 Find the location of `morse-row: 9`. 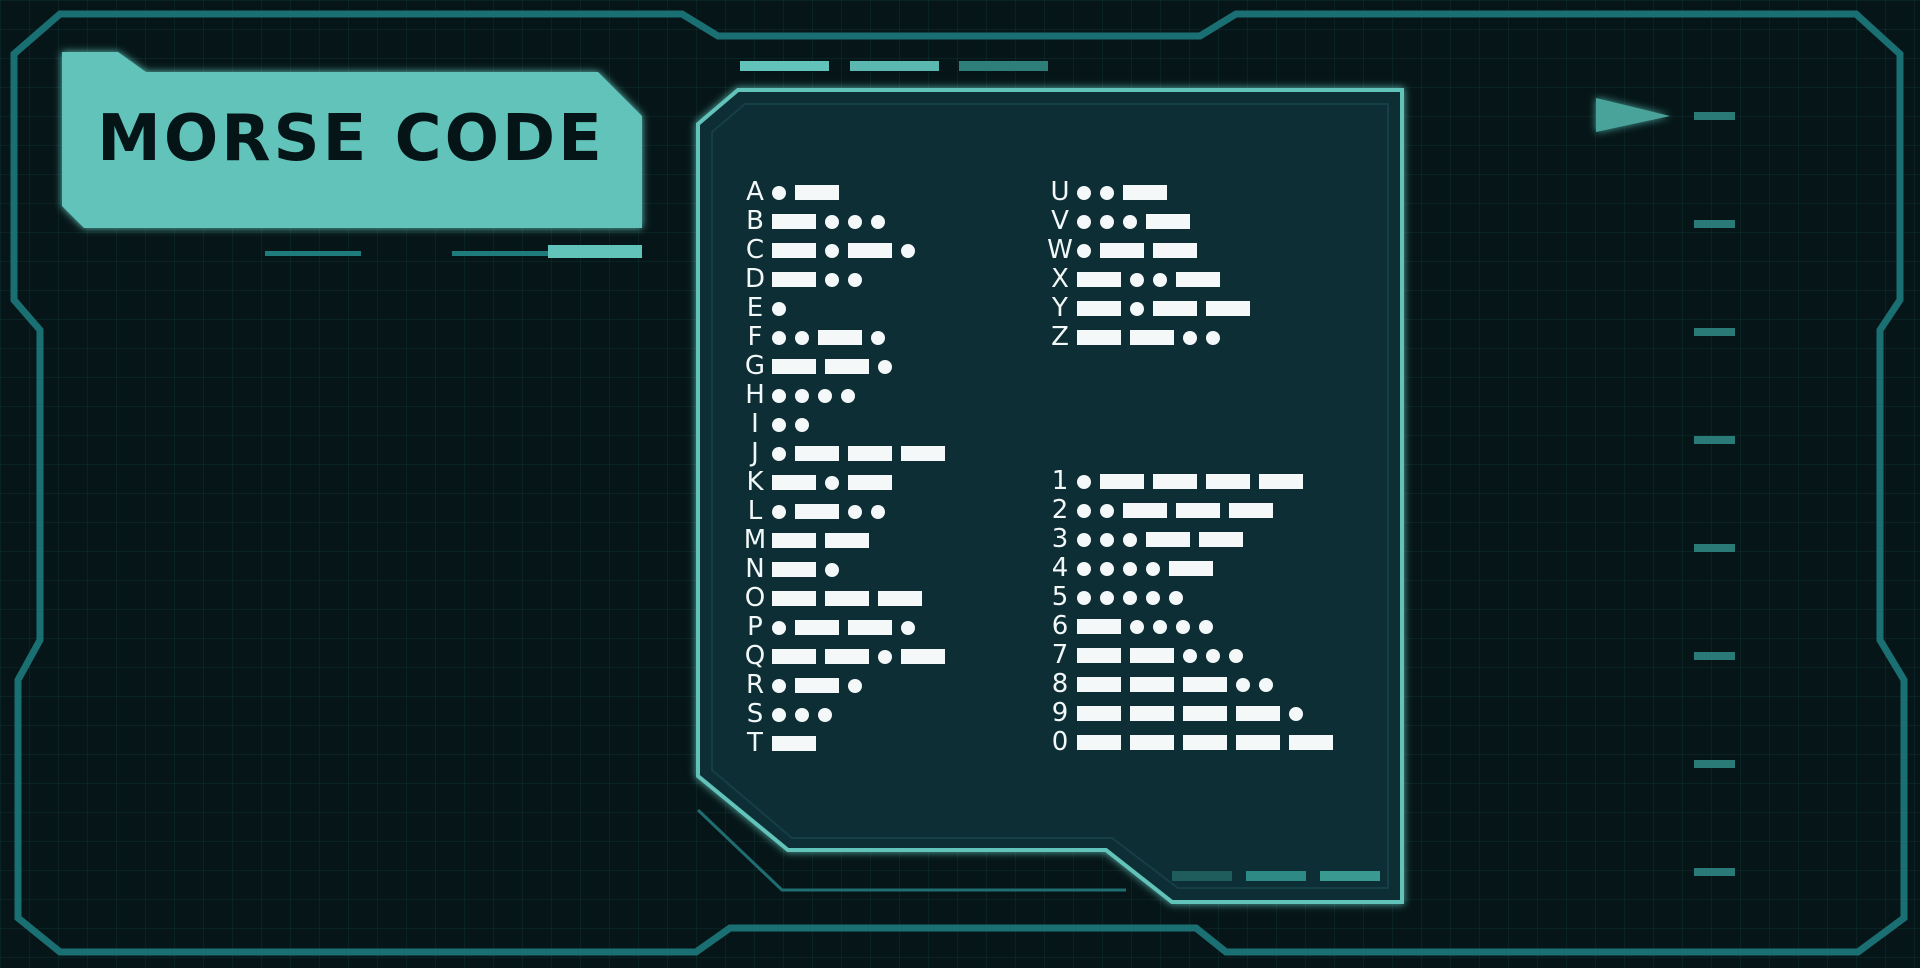

morse-row: 9 is located at coordinates (1178, 713).